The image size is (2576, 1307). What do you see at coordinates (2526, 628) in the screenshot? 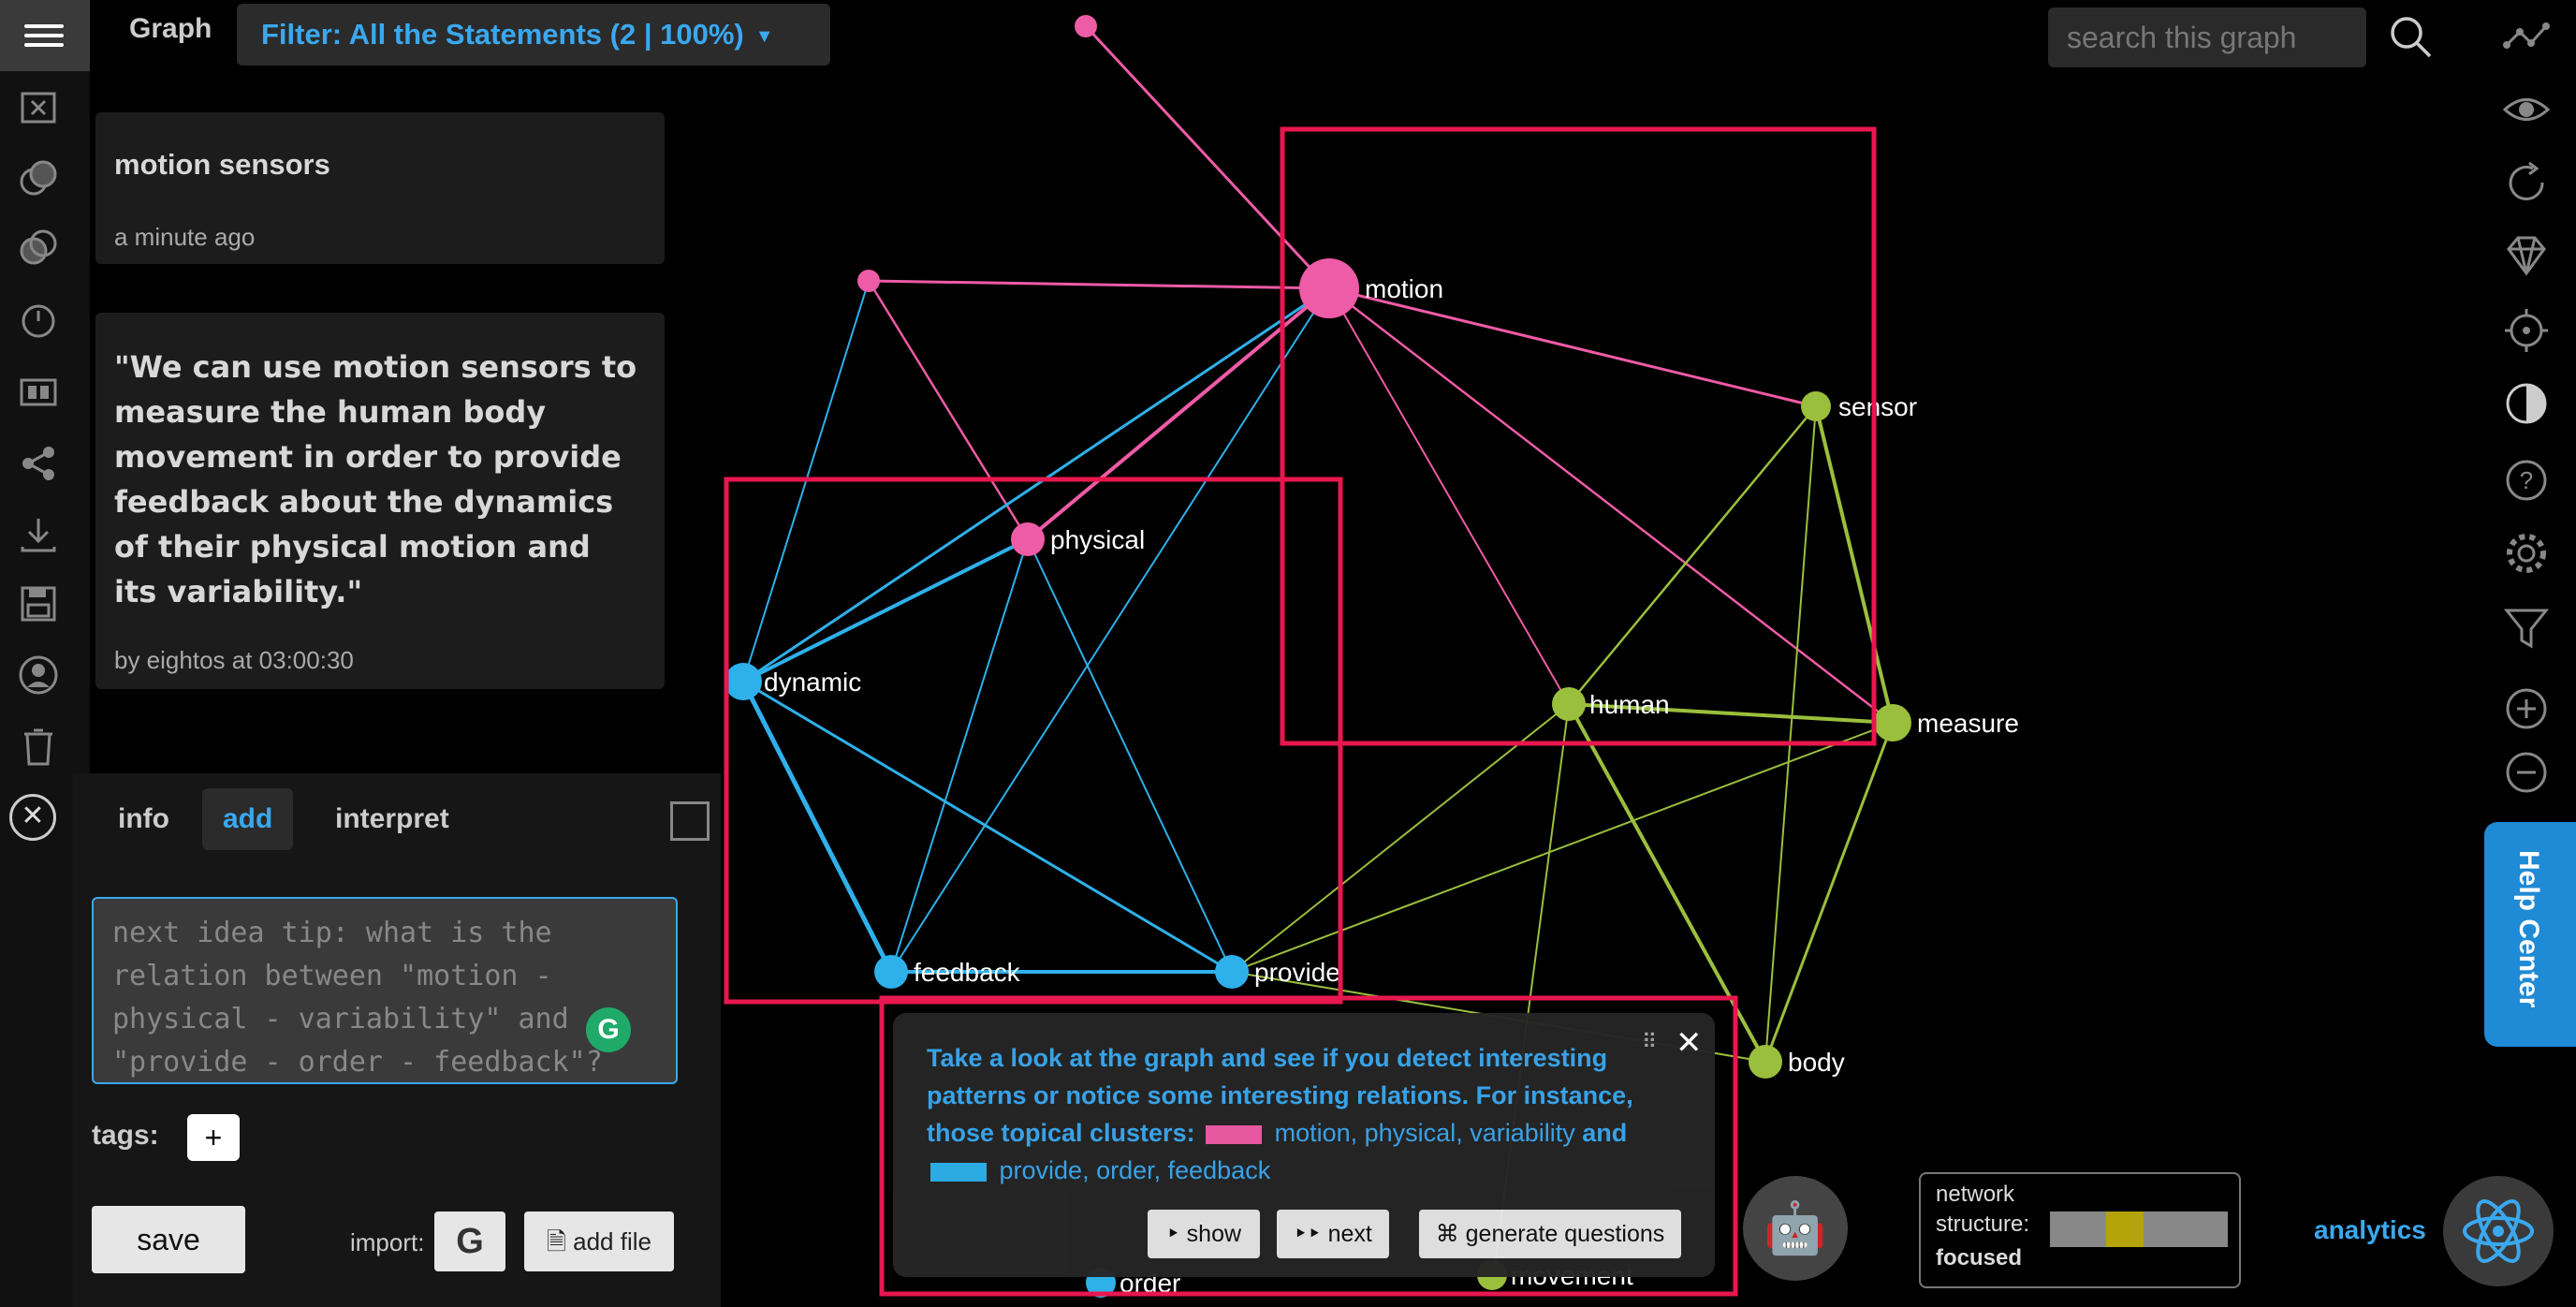
I see `filter-funnel-icon` at bounding box center [2526, 628].